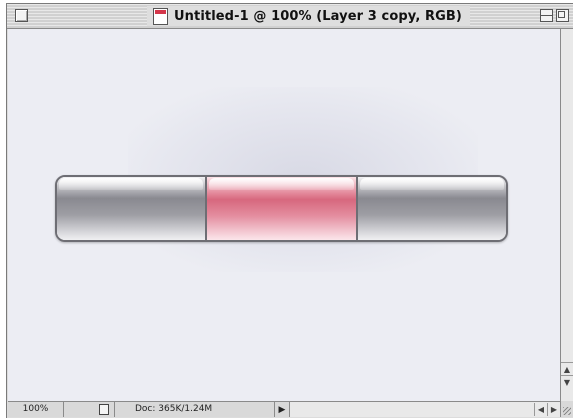 The image size is (573, 418). Describe the element at coordinates (282, 409) in the screenshot. I see `status-menu-arrow-icon: ▶` at that location.